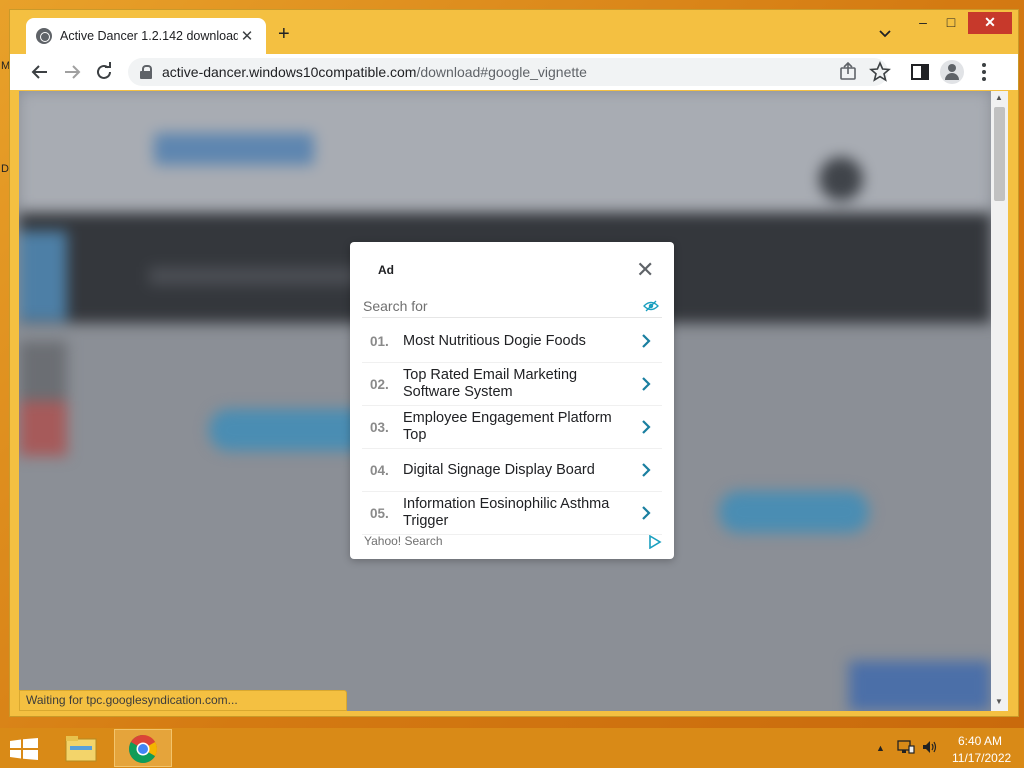  Describe the element at coordinates (999, 401) in the screenshot. I see `page-scrollbar: ▲ ▼` at that location.